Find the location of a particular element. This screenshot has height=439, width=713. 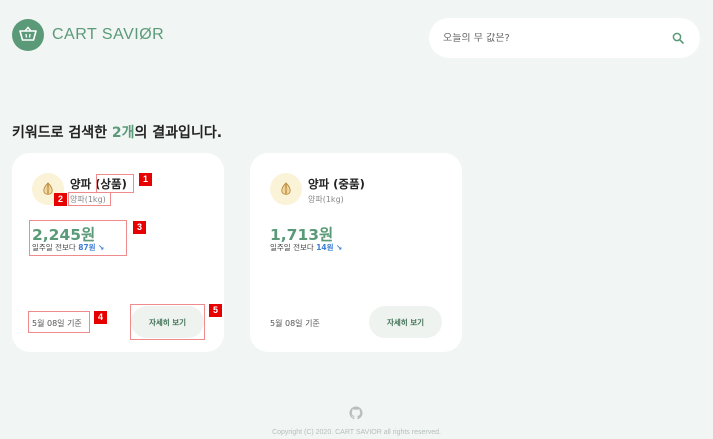

logo: CART SAVIØR is located at coordinates (88, 35).